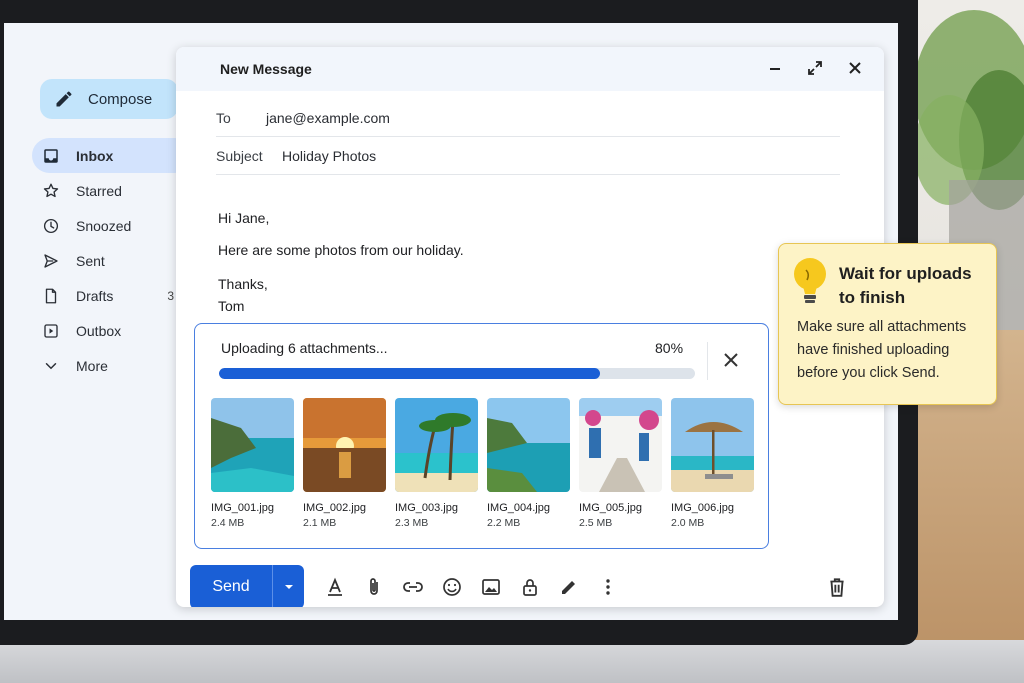  I want to click on signature-button, so click(569, 587).